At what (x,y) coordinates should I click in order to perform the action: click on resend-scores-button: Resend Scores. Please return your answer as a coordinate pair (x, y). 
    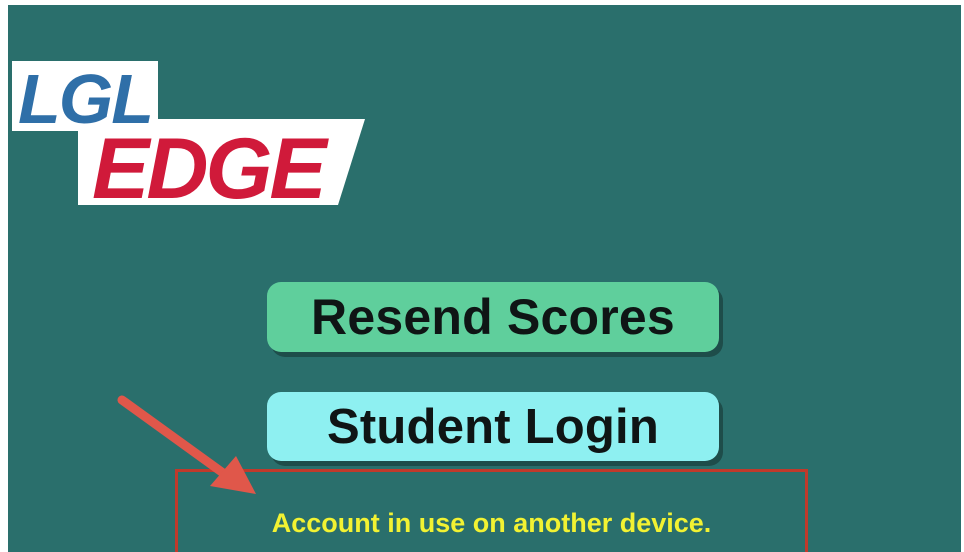
    Looking at the image, I should click on (493, 317).